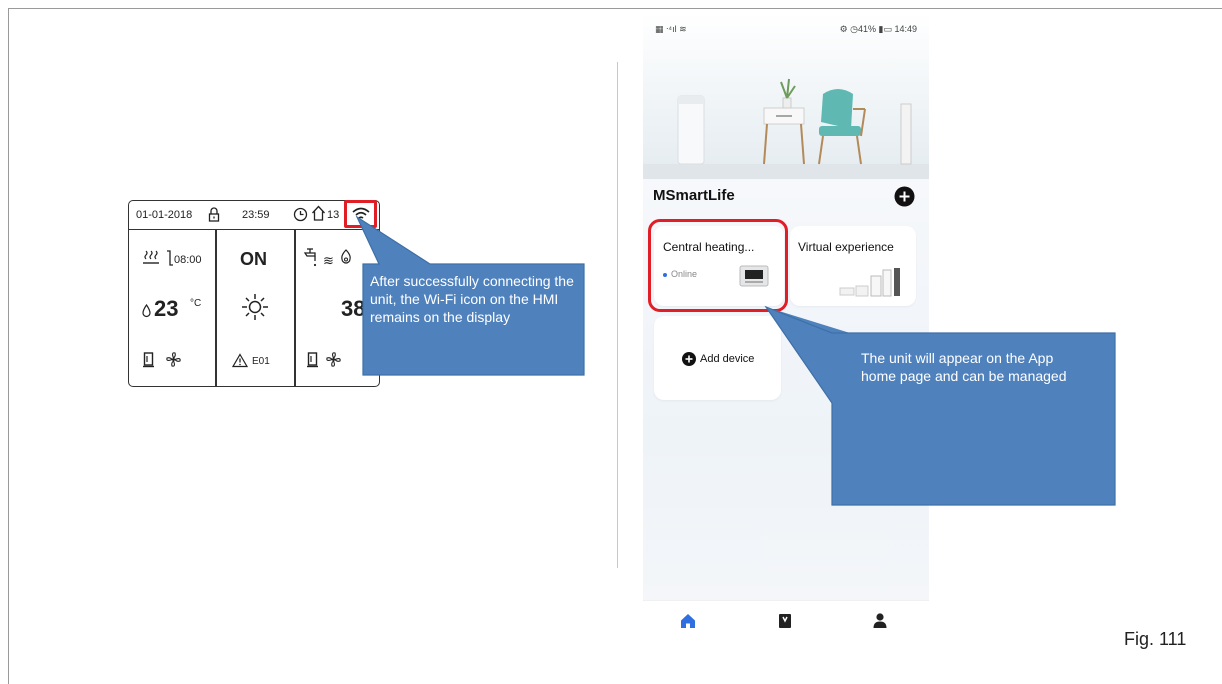 The height and width of the screenshot is (684, 1222). What do you see at coordinates (1155, 639) in the screenshot?
I see `figure-label: Fig. 111` at bounding box center [1155, 639].